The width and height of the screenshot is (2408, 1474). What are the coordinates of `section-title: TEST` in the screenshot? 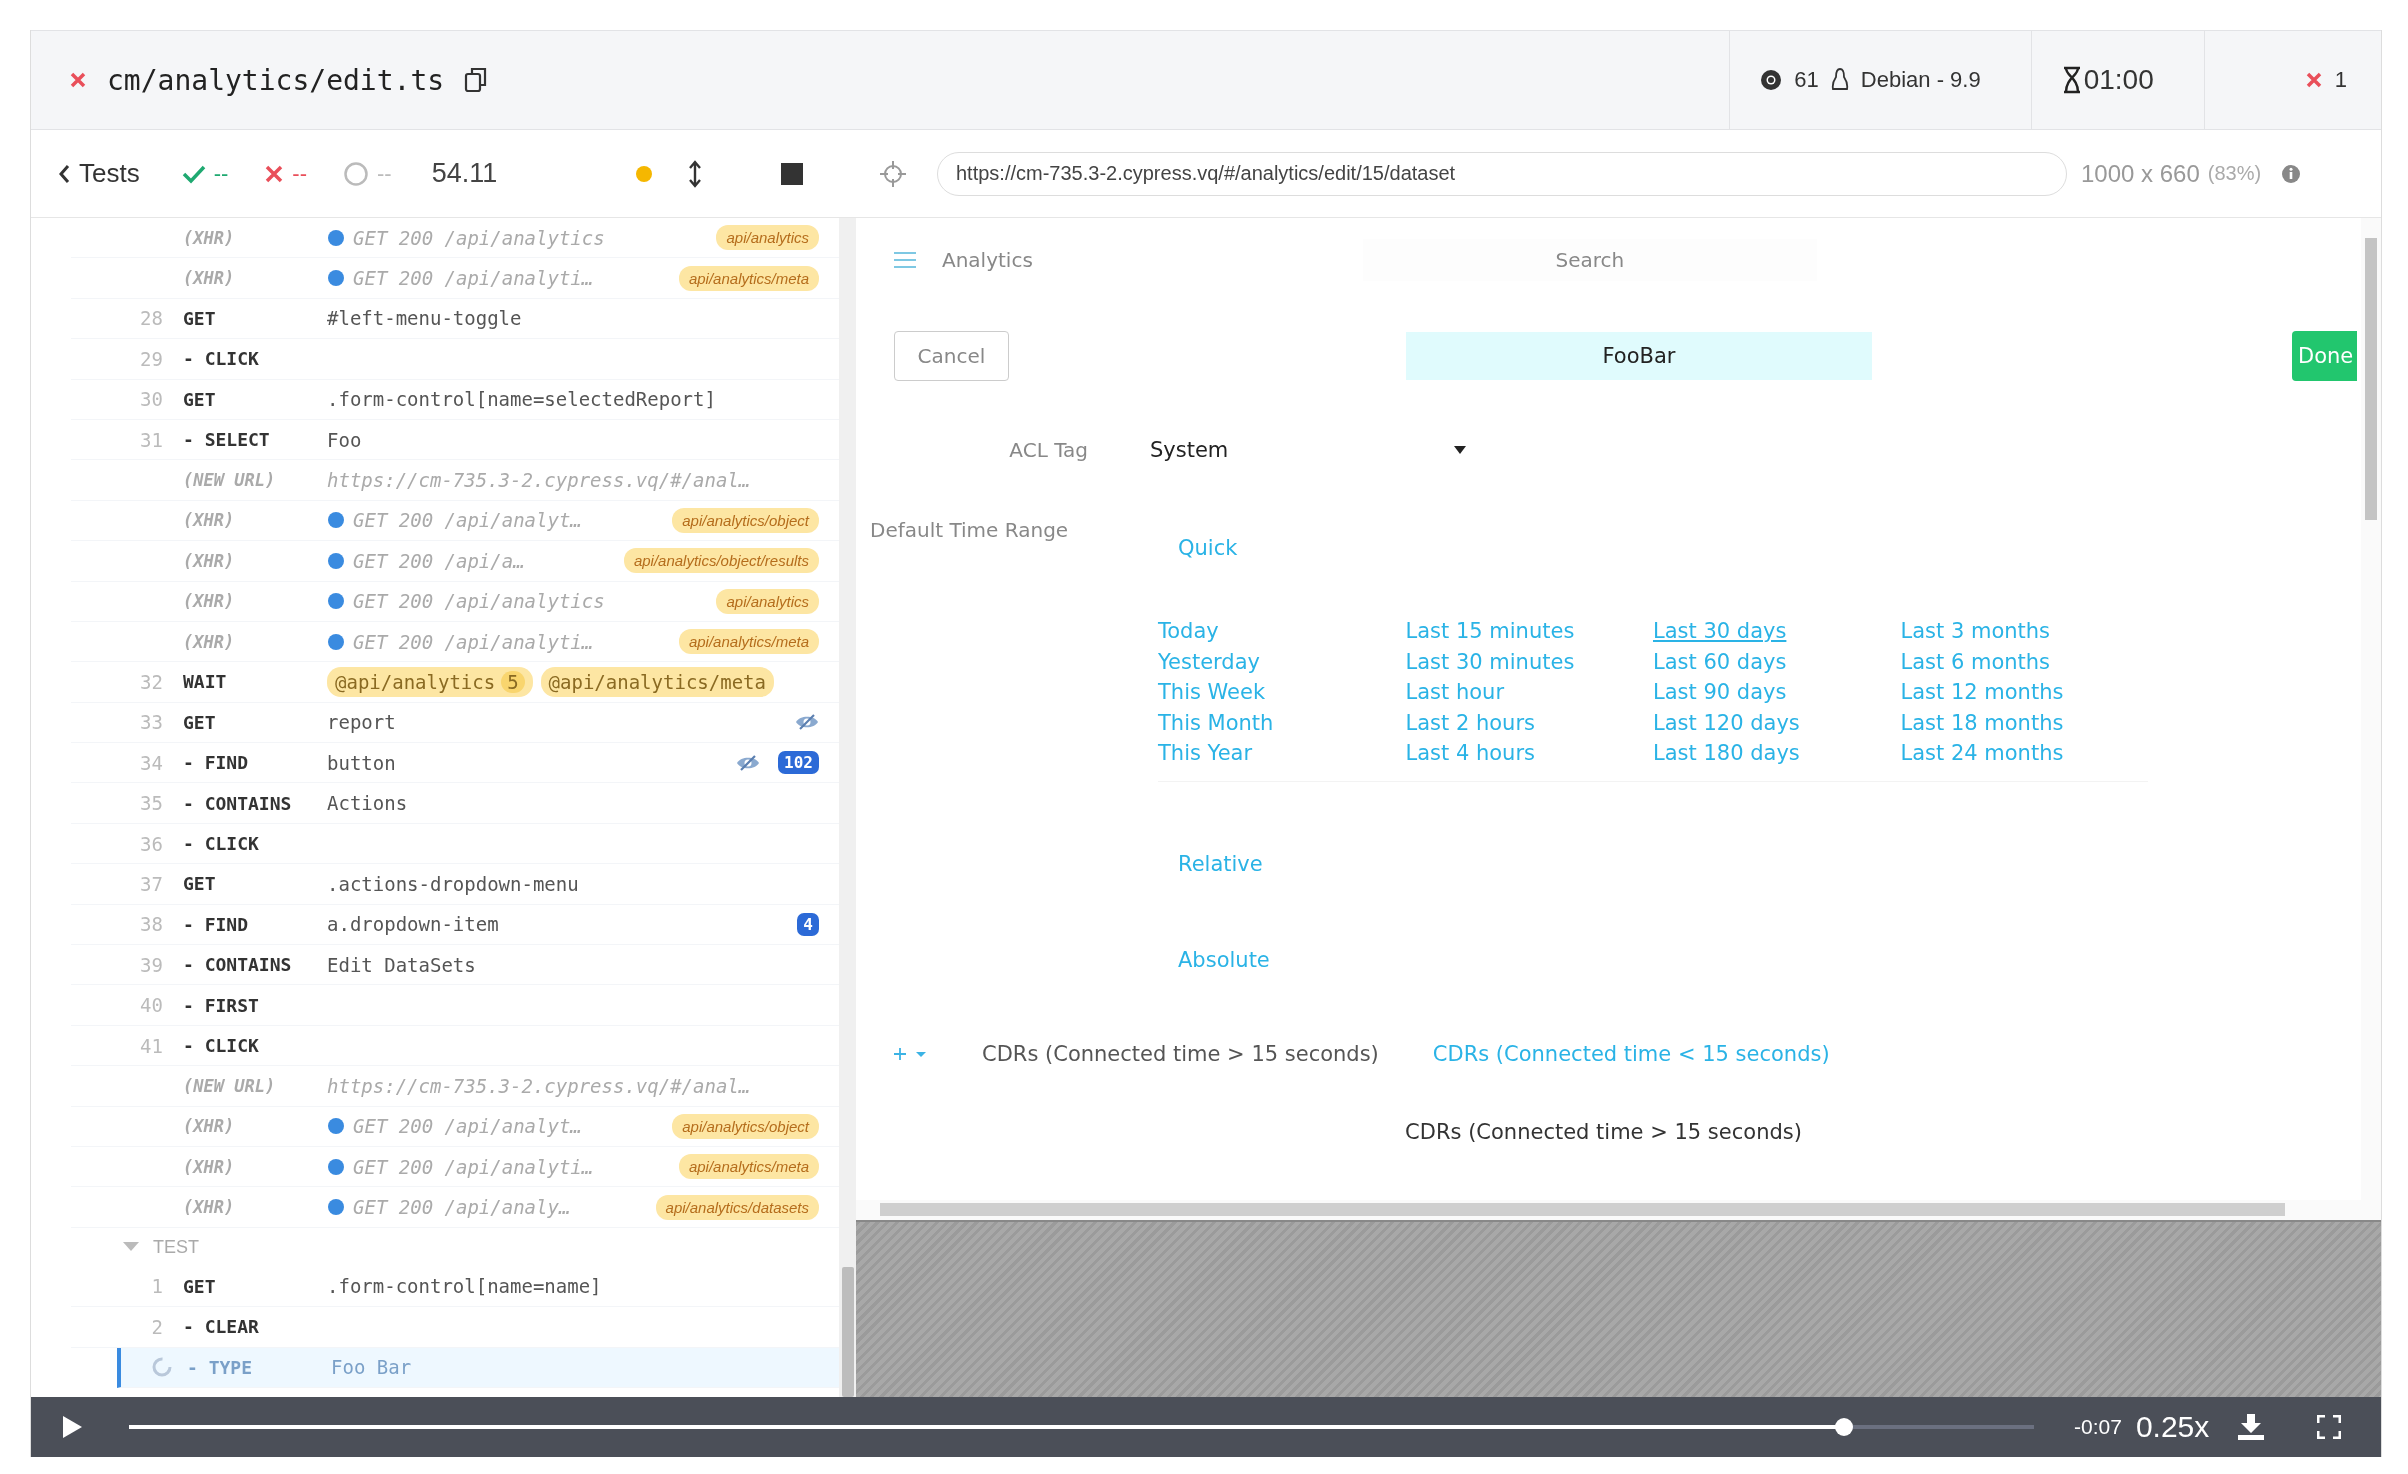 It's located at (176, 1247).